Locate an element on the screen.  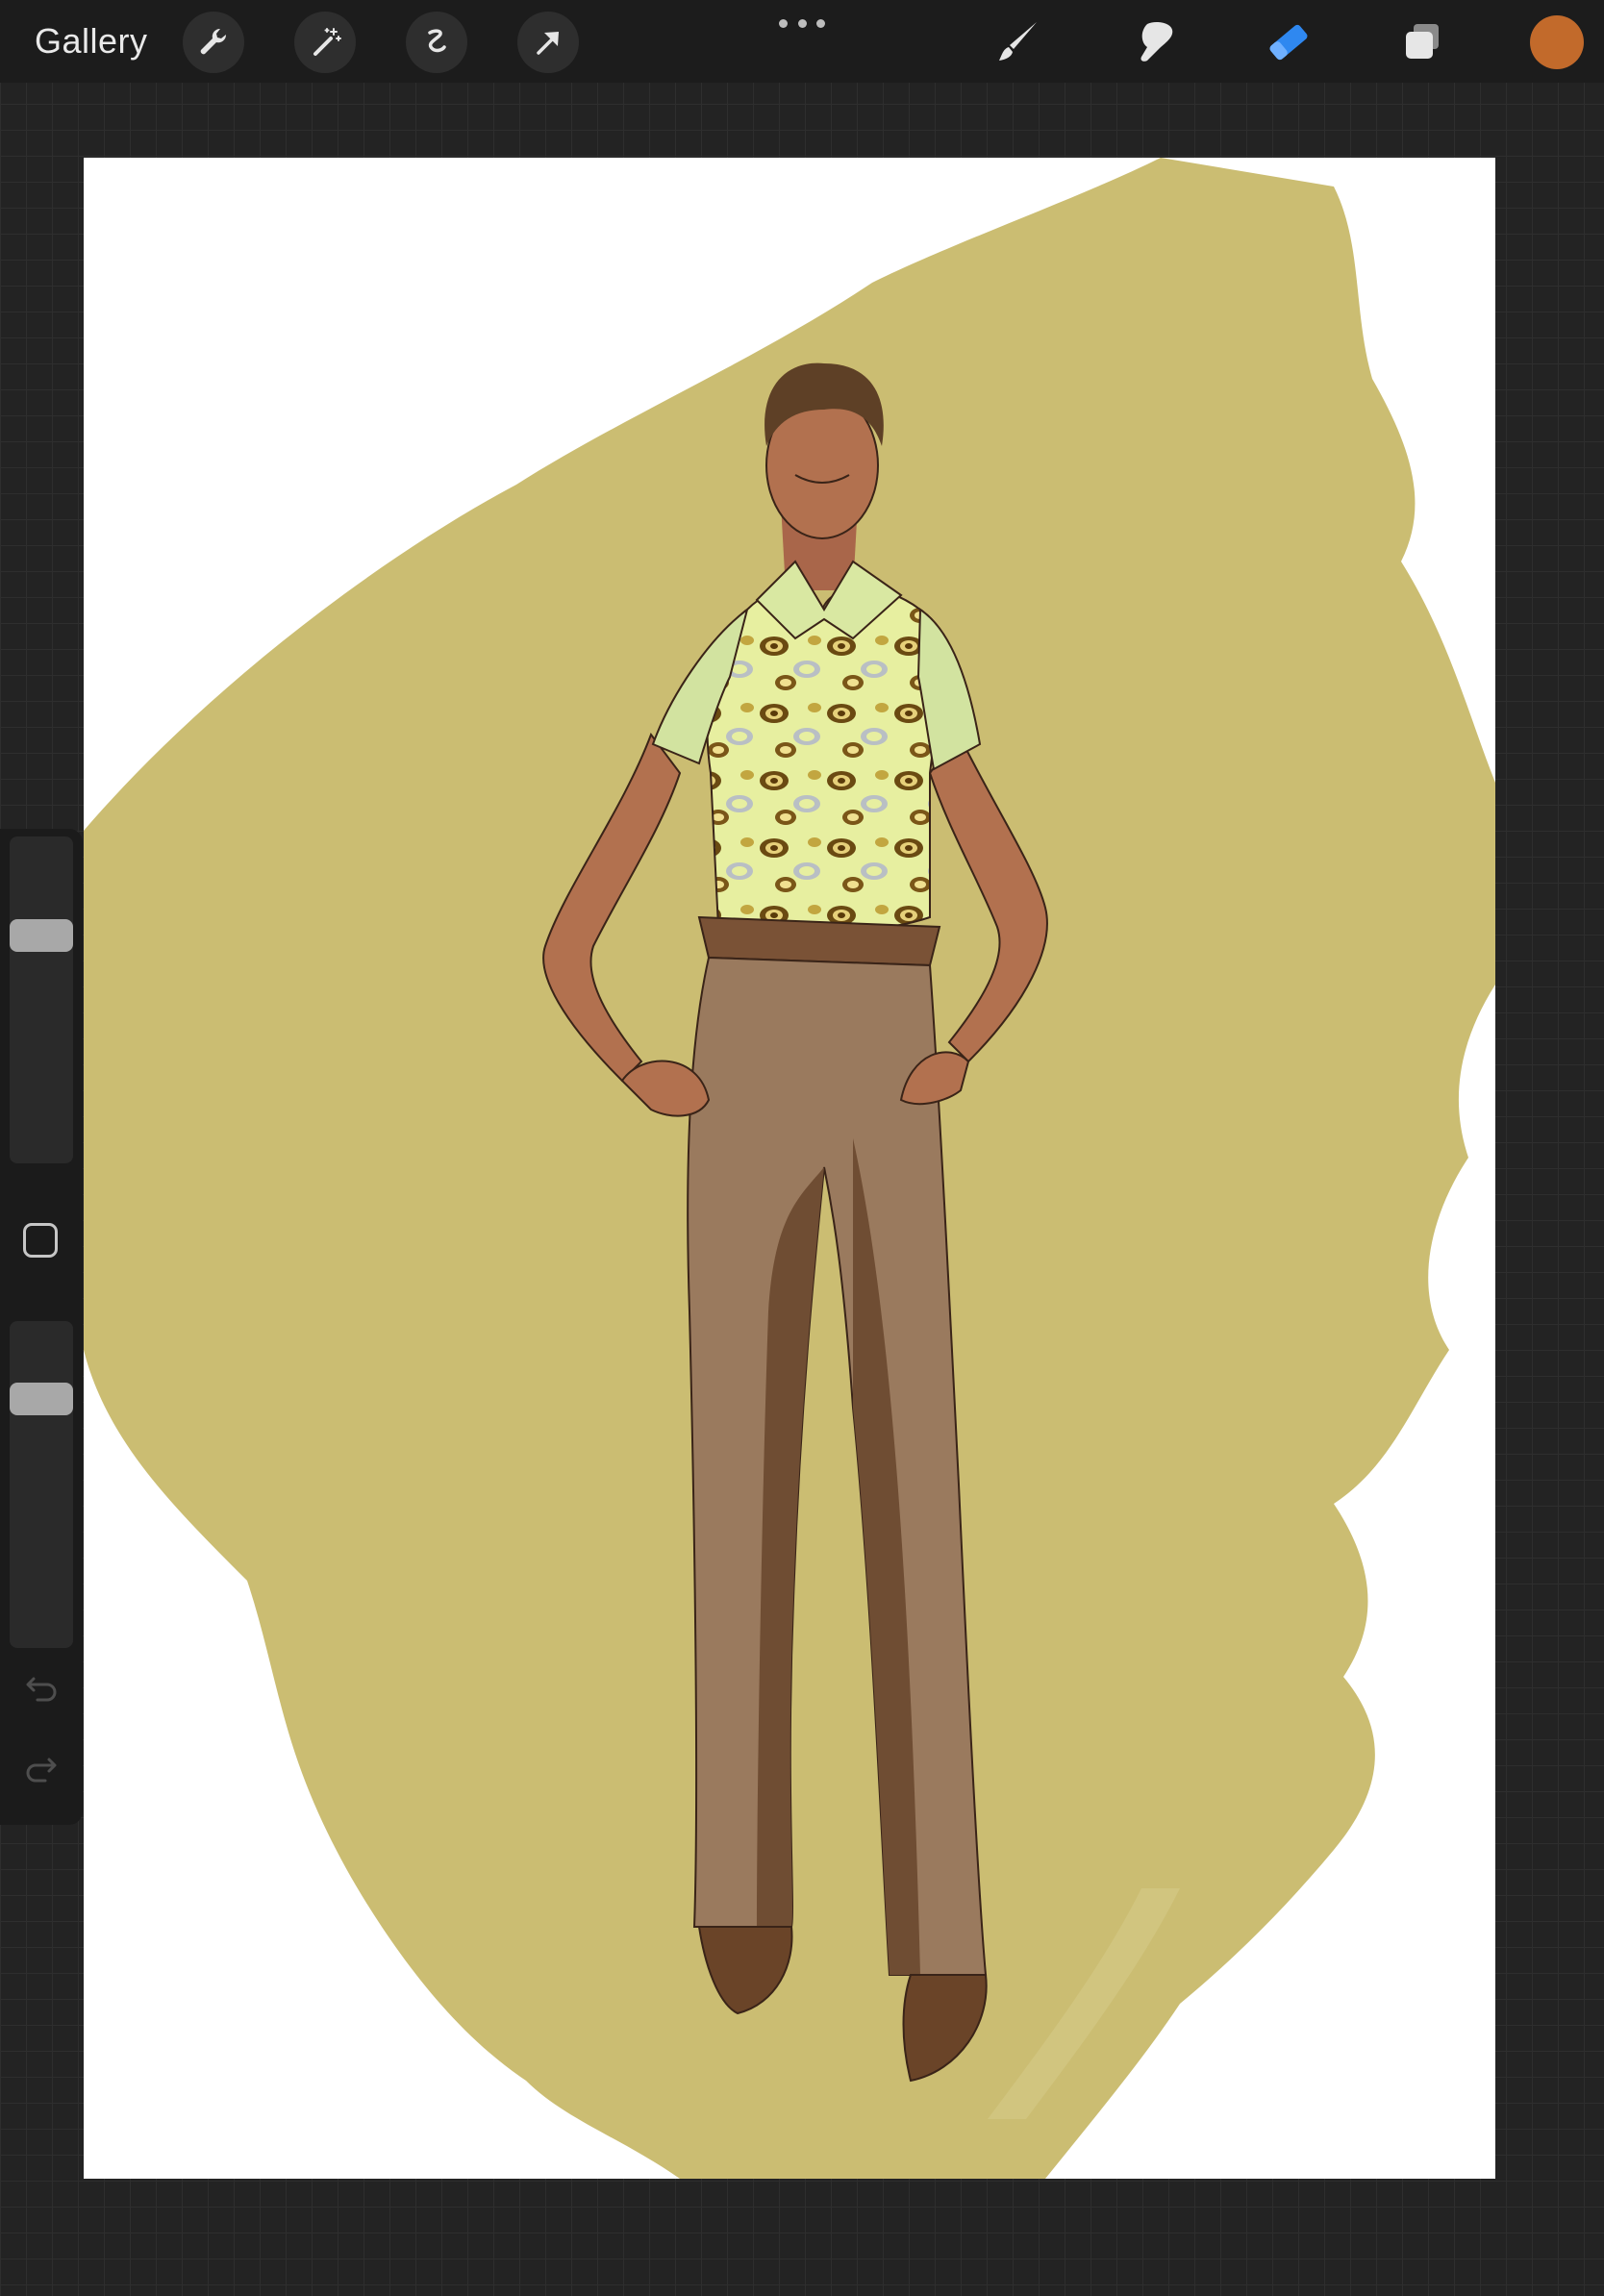
paint-tool-button is located at coordinates (1018, 42).